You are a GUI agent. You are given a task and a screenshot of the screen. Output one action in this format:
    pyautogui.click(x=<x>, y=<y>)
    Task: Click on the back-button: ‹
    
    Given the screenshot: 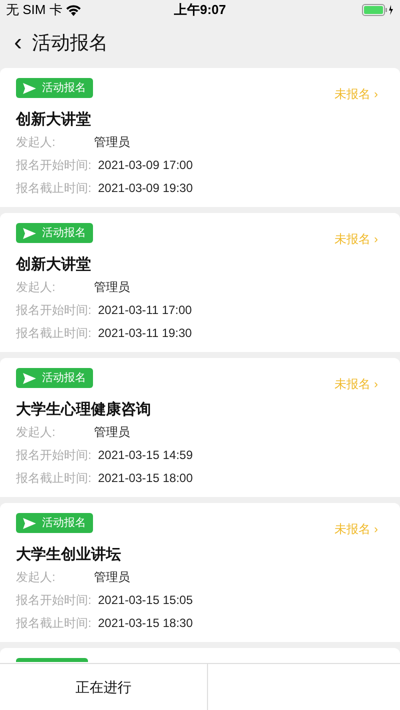 What is the action you would take?
    pyautogui.click(x=18, y=44)
    